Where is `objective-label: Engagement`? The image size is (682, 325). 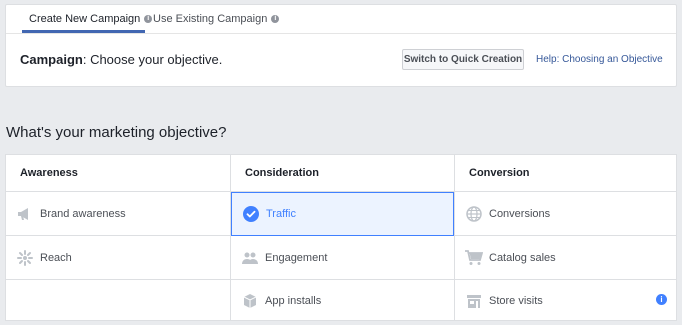 objective-label: Engagement is located at coordinates (296, 257).